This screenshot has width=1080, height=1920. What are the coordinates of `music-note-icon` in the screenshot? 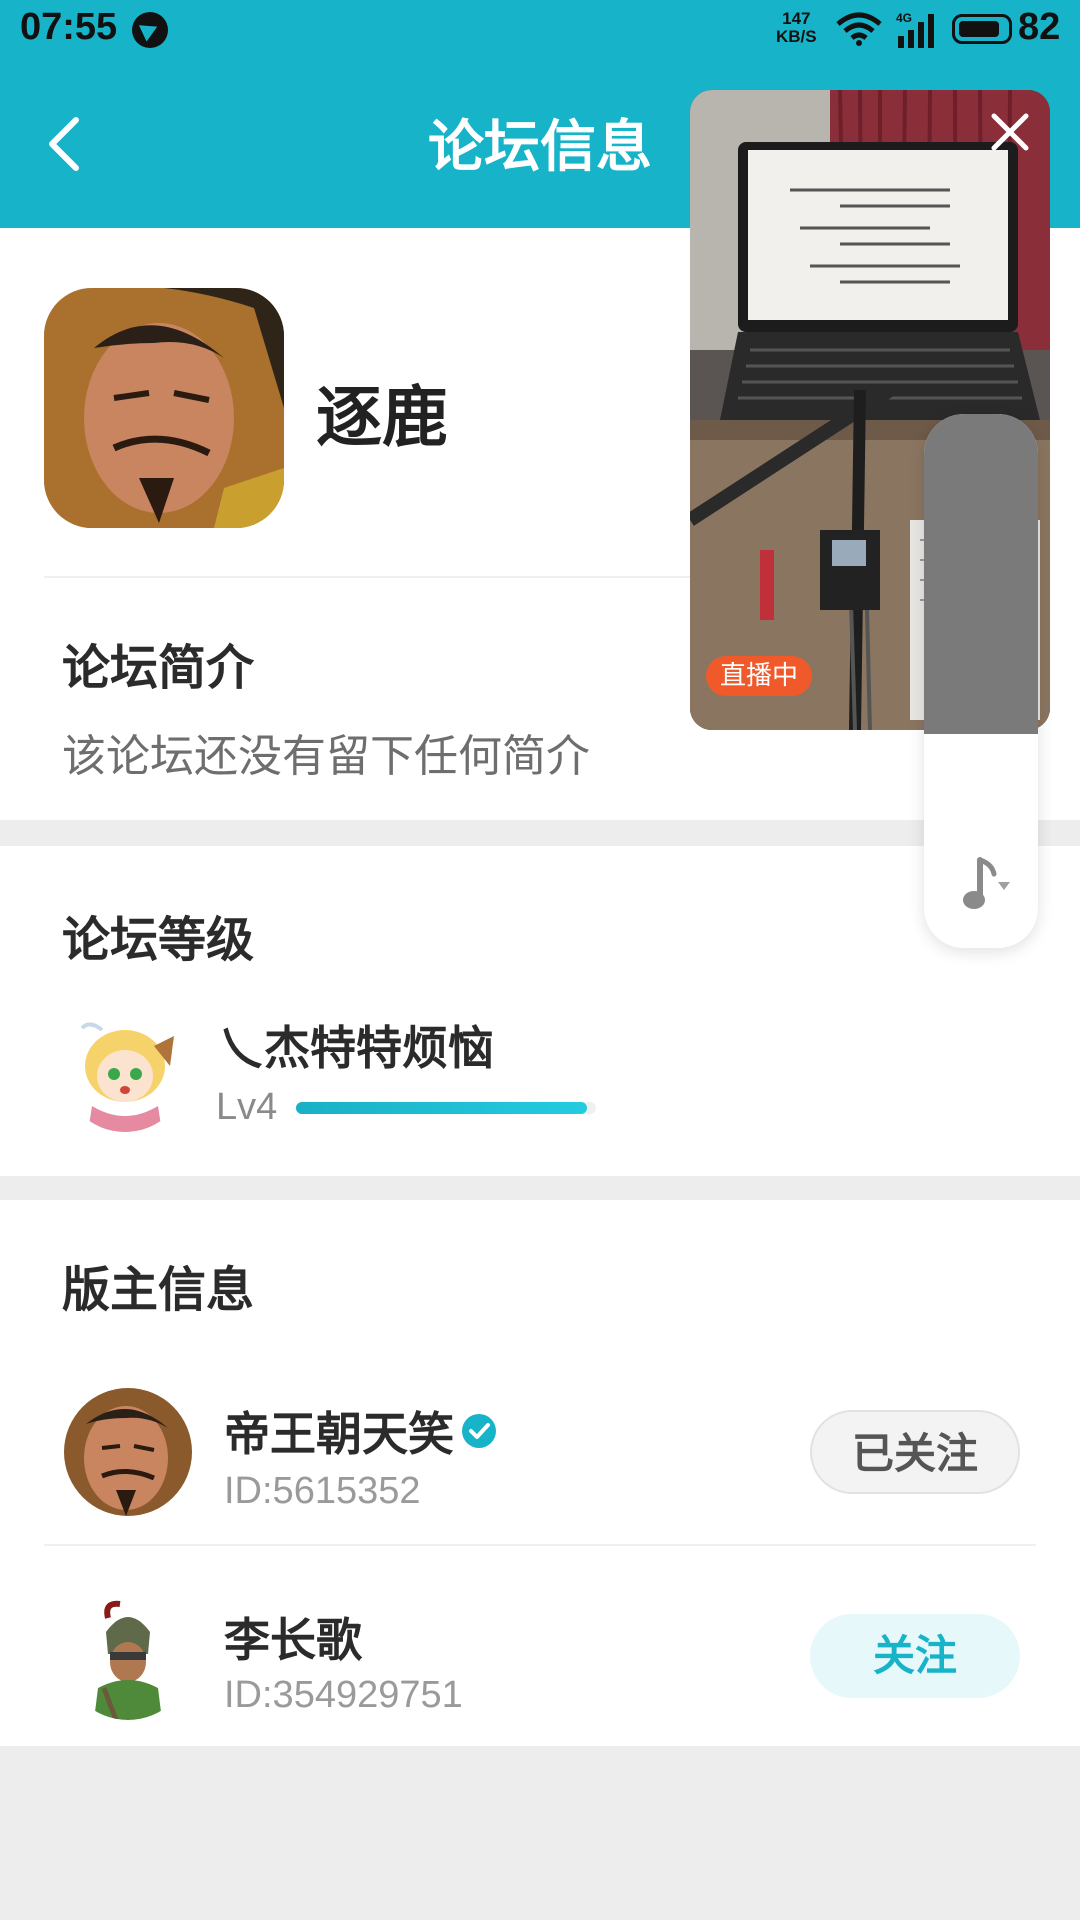 It's located at (987, 884).